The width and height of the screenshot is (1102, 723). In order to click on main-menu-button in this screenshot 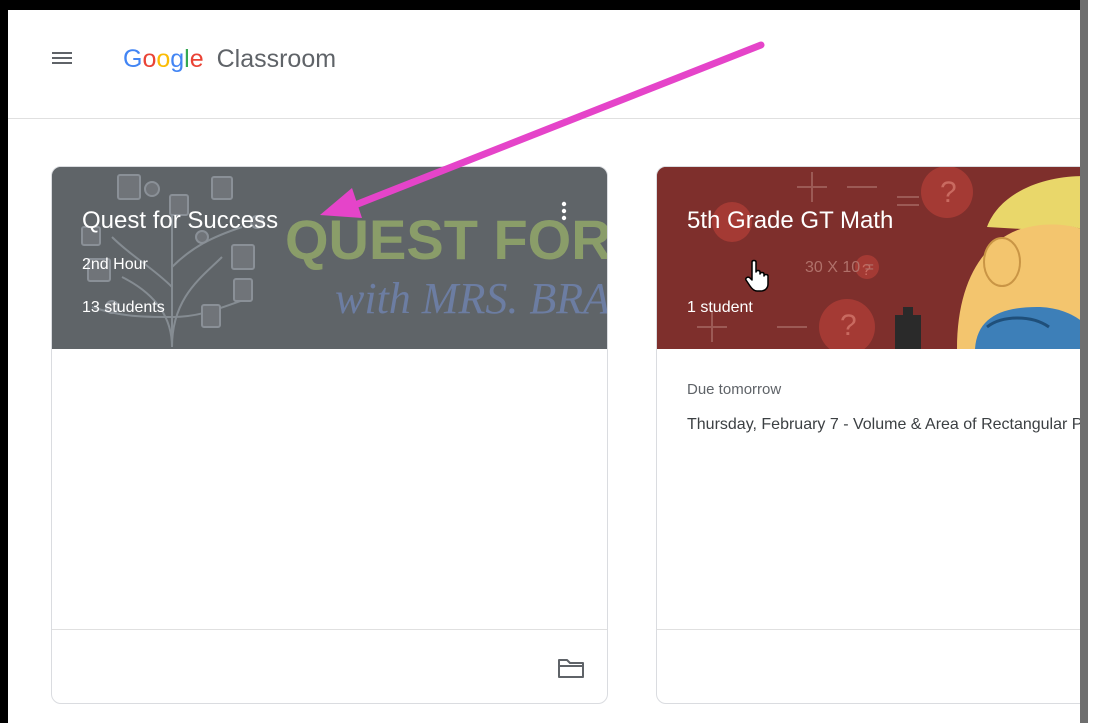, I will do `click(63, 59)`.